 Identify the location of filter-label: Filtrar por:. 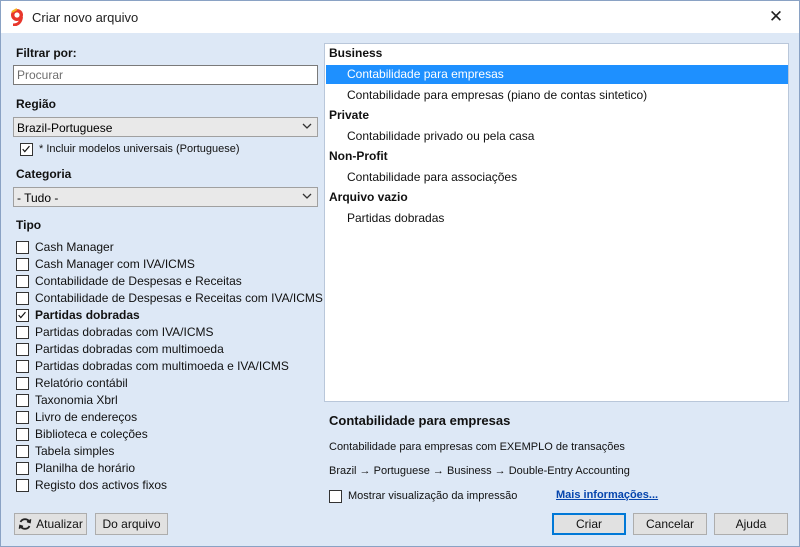
(46, 53).